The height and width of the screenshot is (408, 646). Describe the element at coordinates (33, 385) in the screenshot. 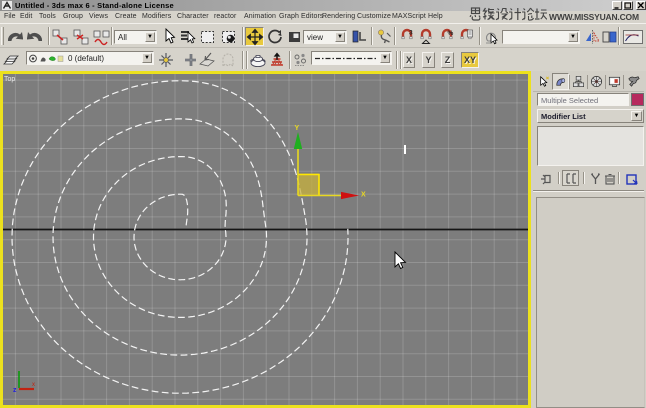

I see `svg-text: x` at that location.